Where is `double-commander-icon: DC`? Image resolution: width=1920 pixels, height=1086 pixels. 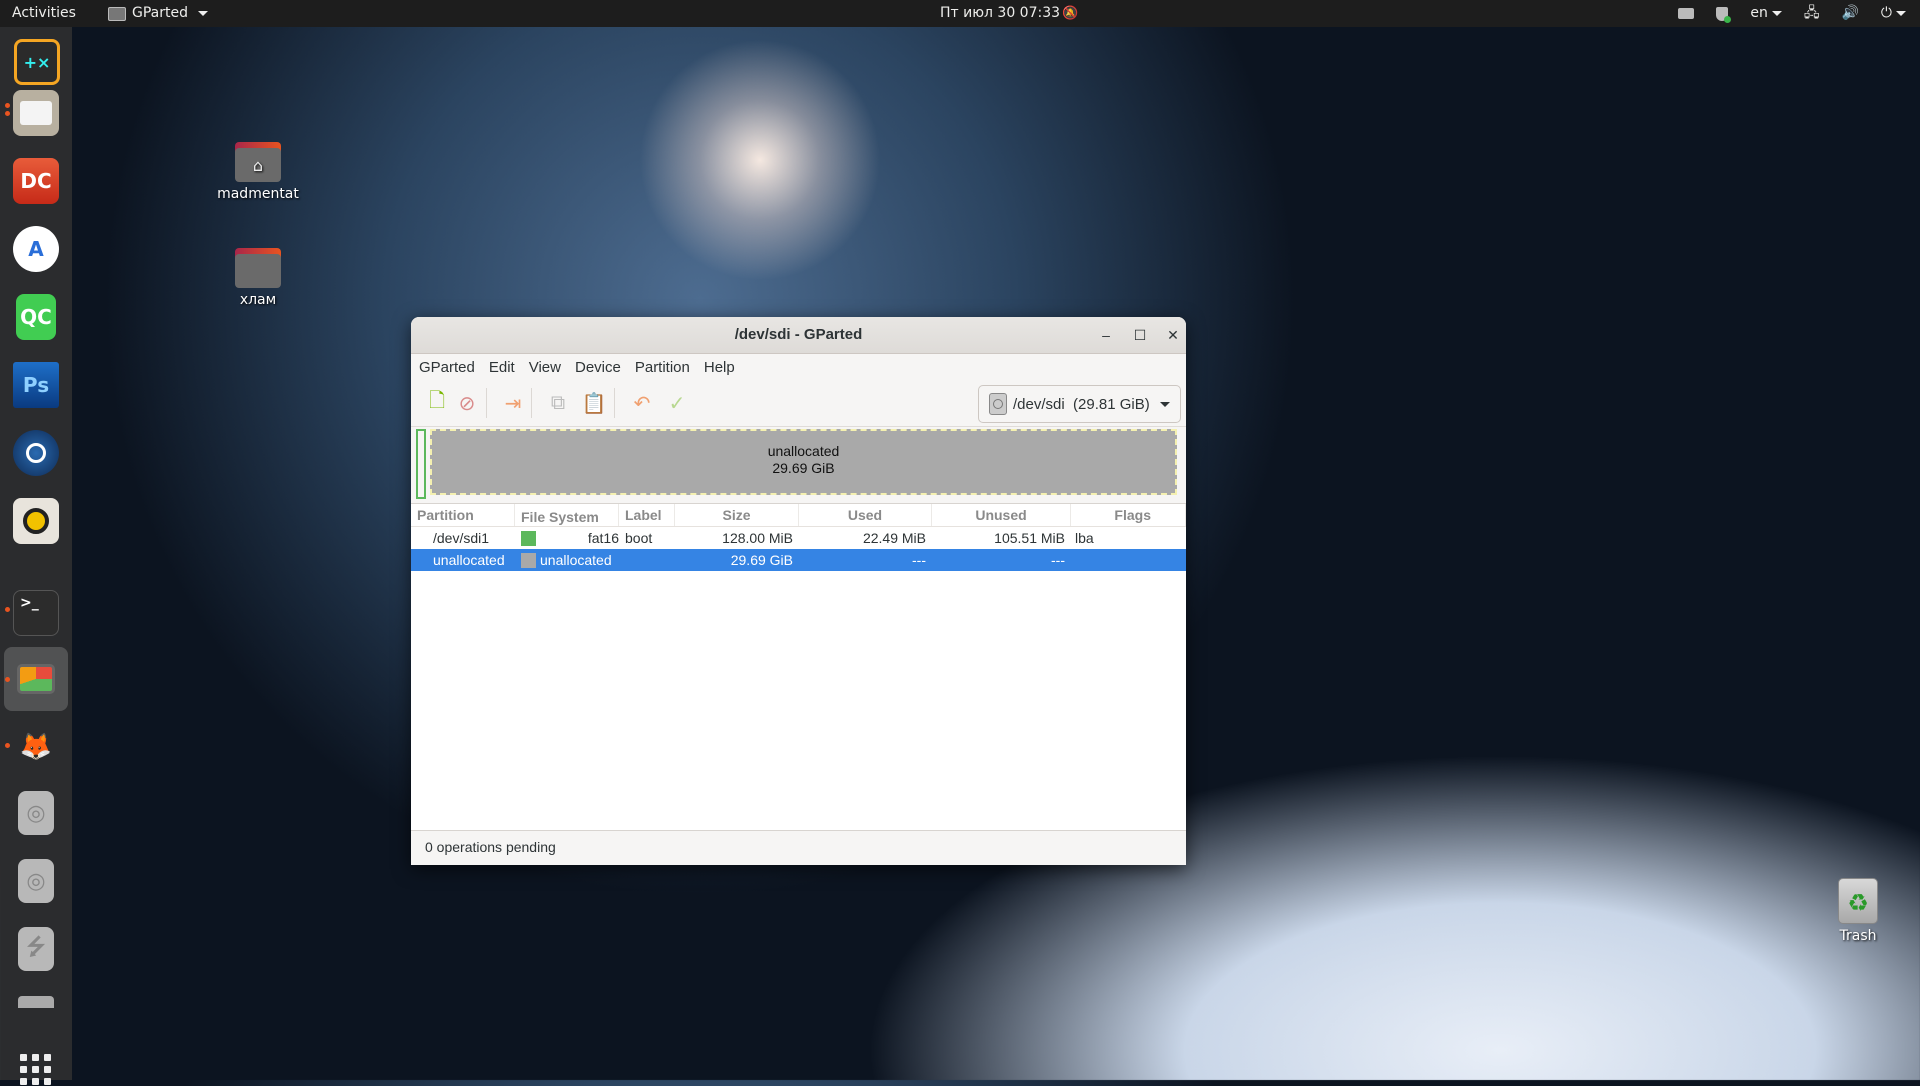
double-commander-icon: DC is located at coordinates (36, 181).